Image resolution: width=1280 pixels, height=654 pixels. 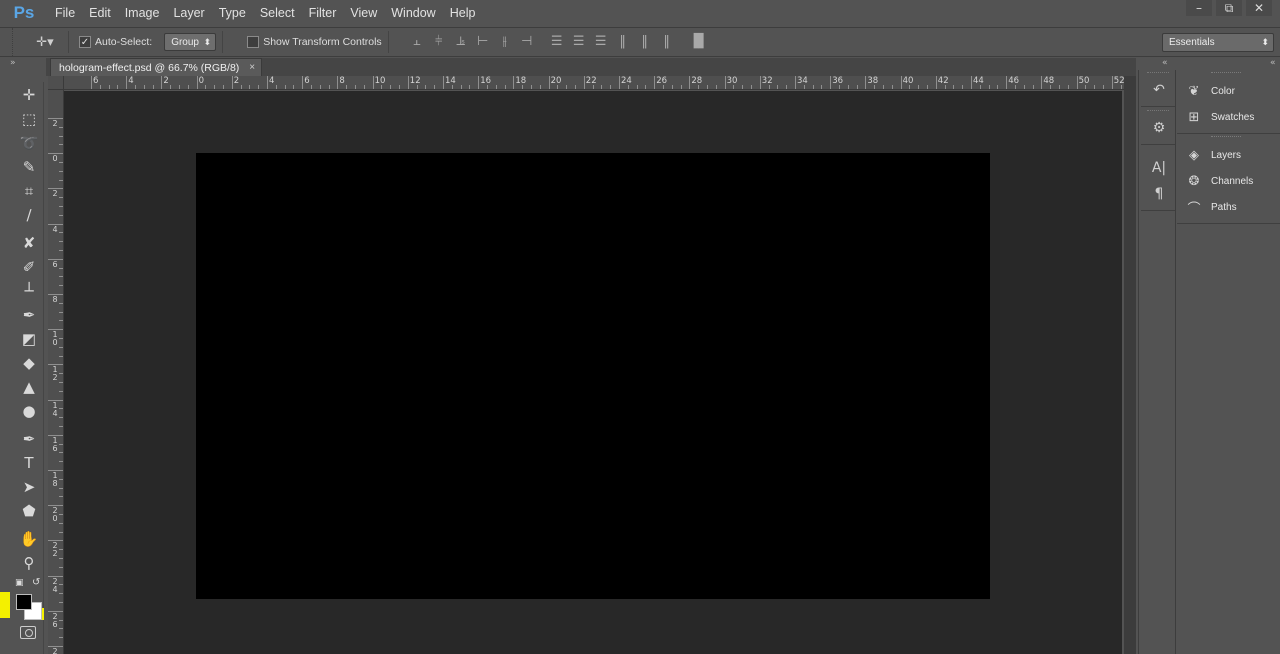 I want to click on quick-selection-tool-icon: ✎, so click(x=29, y=167).